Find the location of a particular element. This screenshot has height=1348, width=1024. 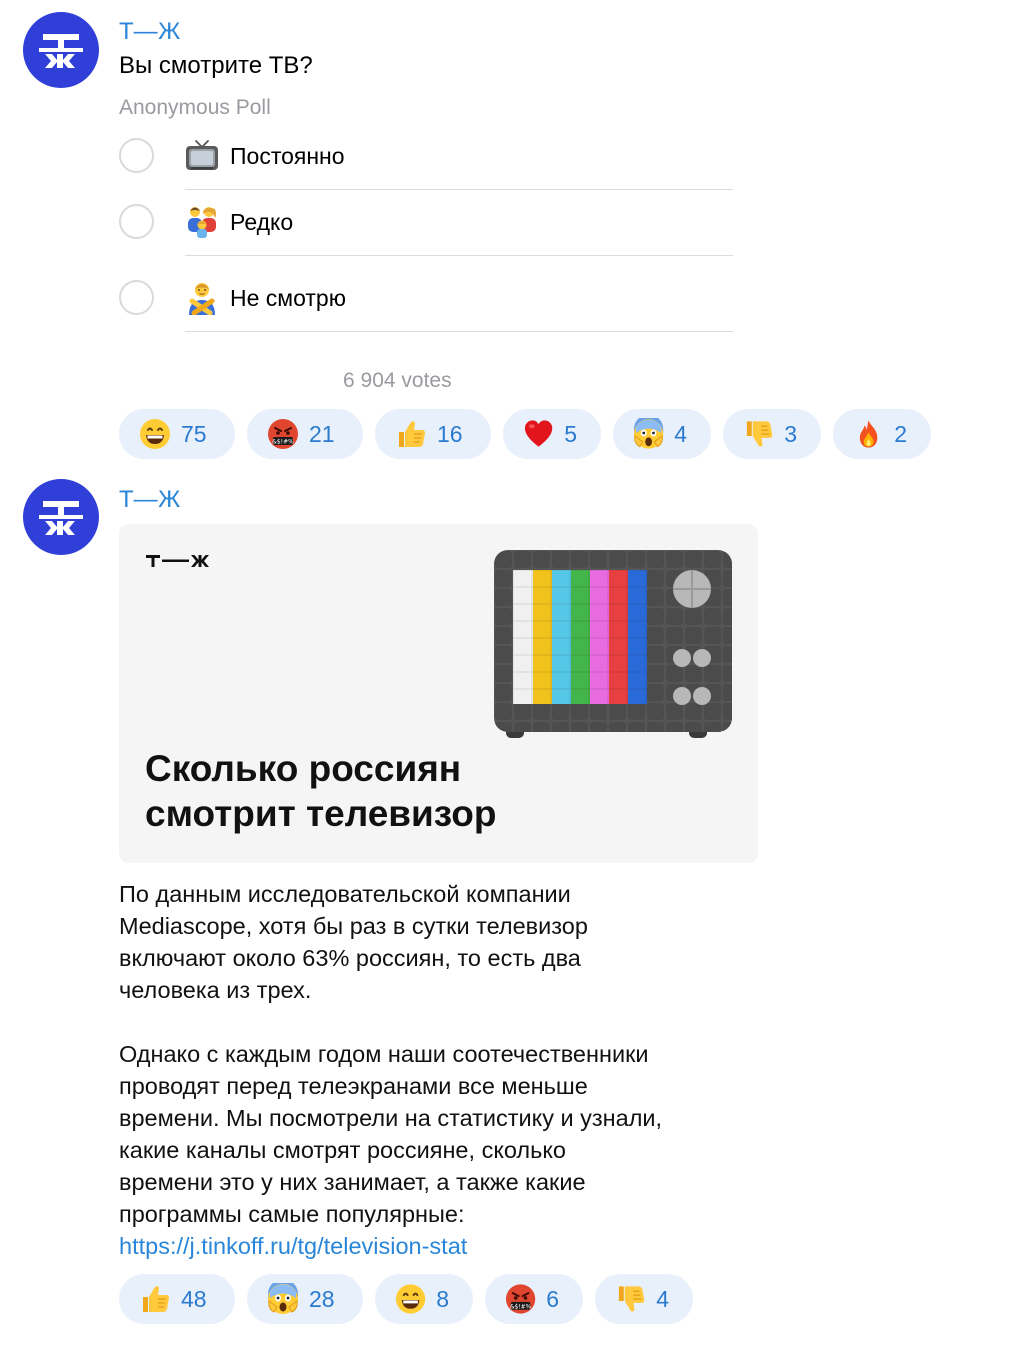

poll-option-rarely: Редко is located at coordinates (426, 233).